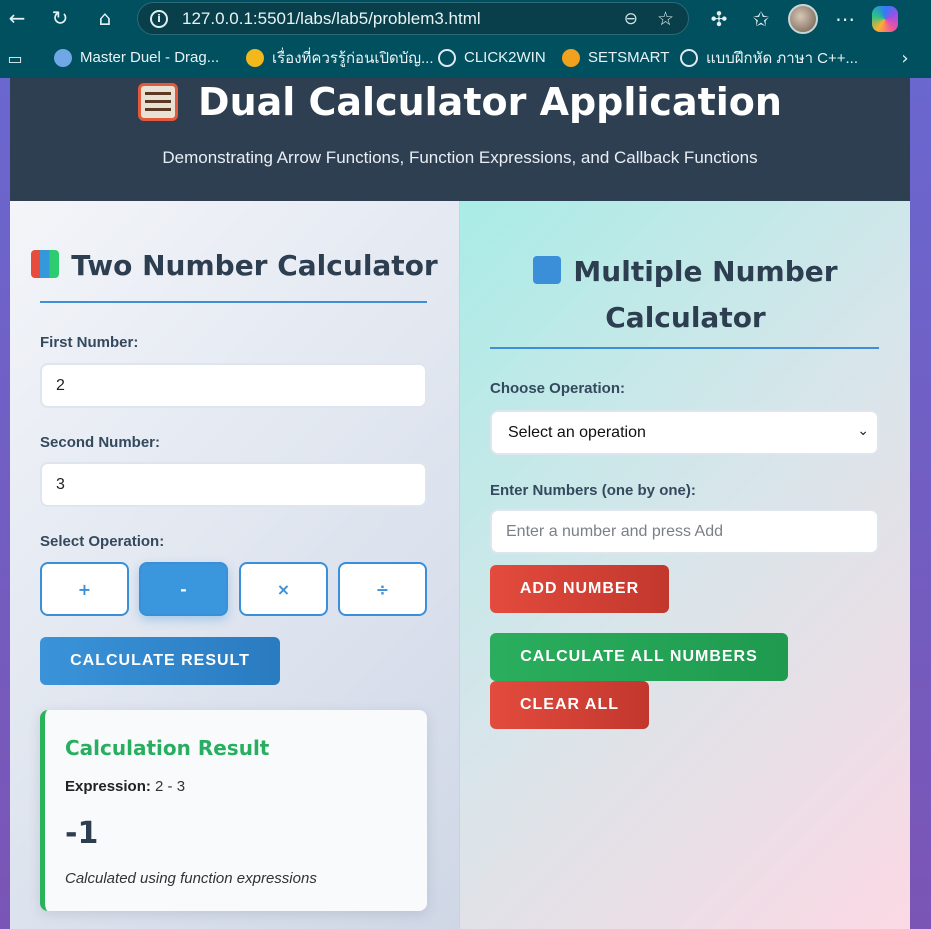 Image resolution: width=931 pixels, height=929 pixels. I want to click on extensions-icon: ✣, so click(719, 19).